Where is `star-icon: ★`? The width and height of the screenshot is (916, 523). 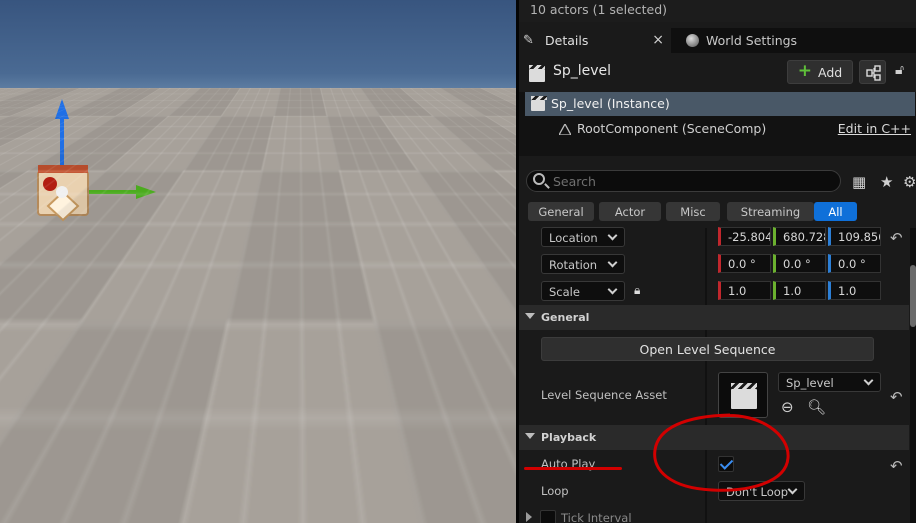 star-icon: ★ is located at coordinates (886, 182).